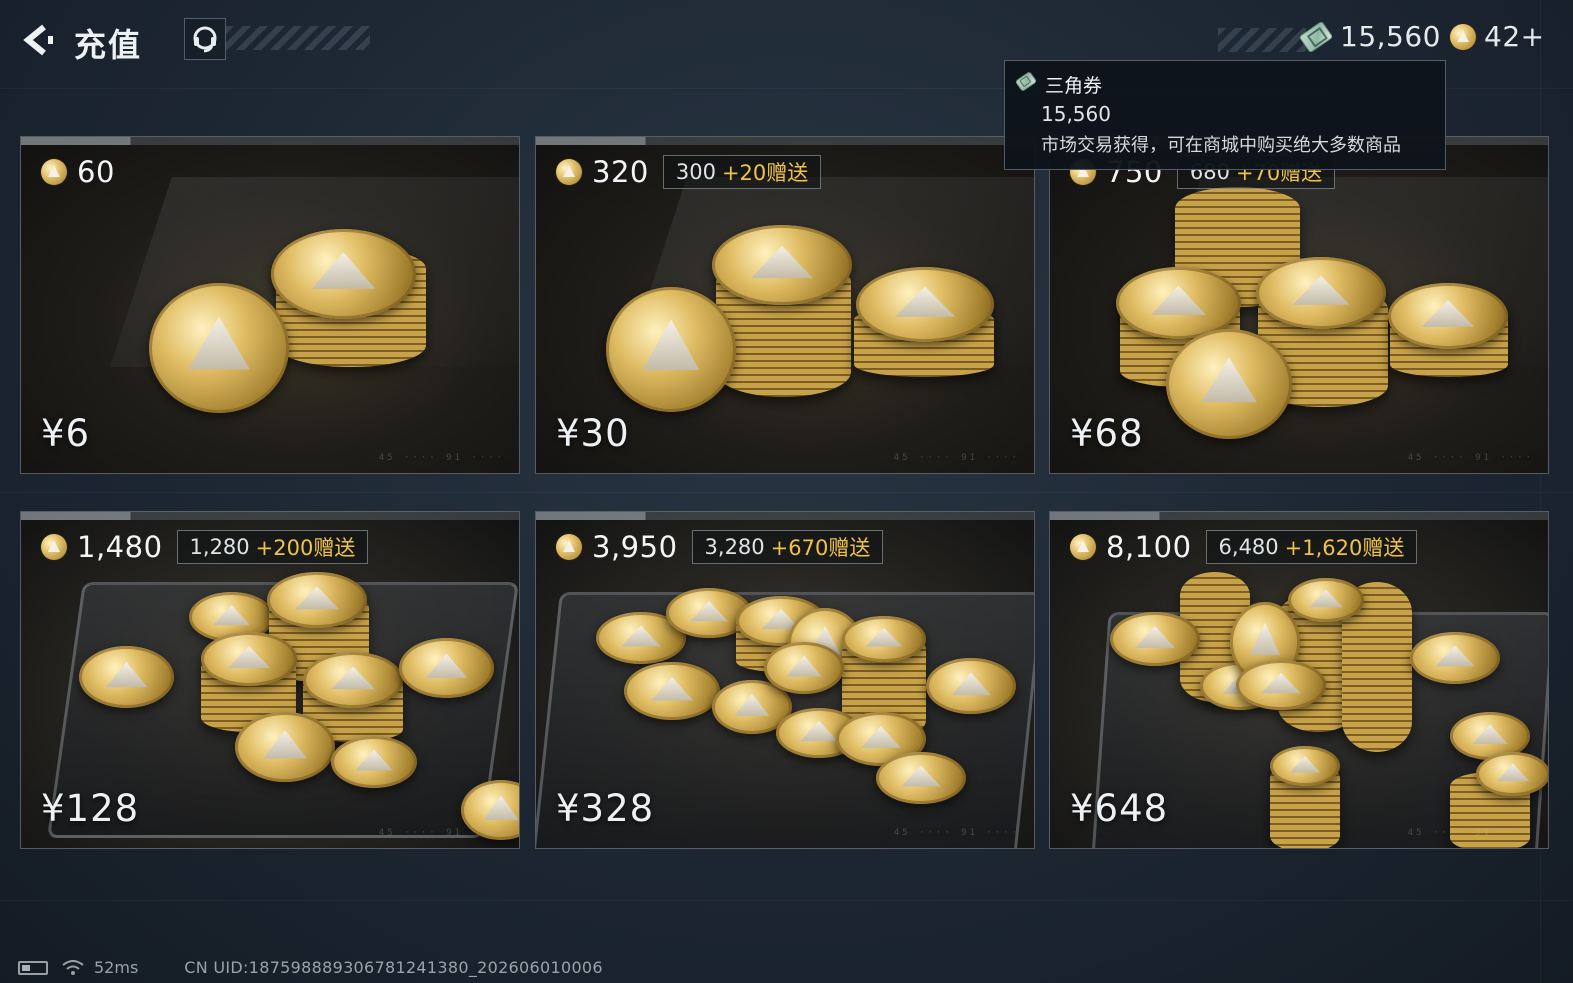  I want to click on wallet-hatch-decoration, so click(1262, 40).